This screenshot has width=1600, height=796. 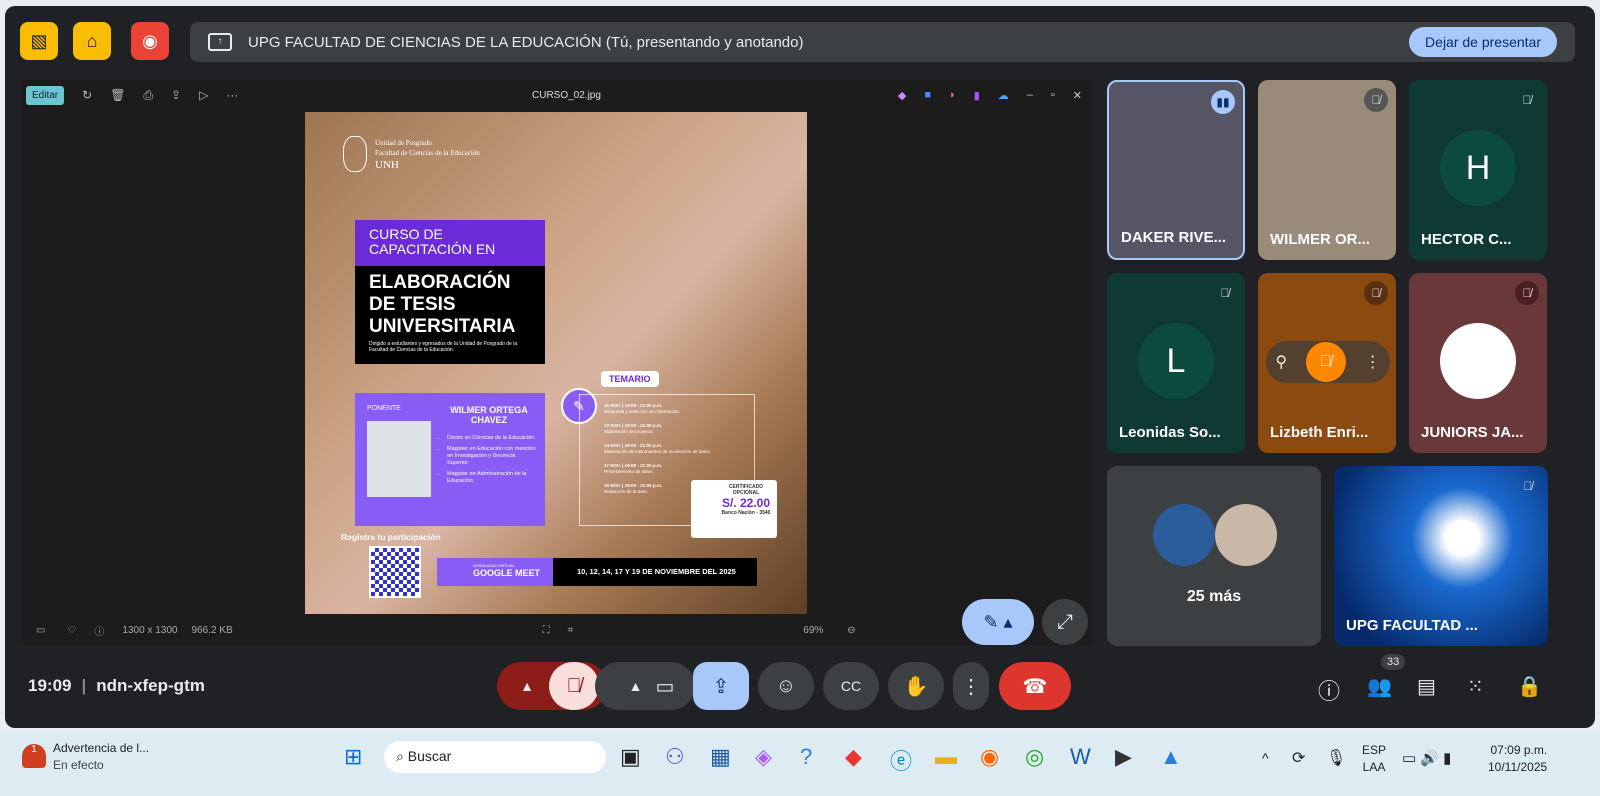 I want to click on edit-button: Editar, so click(x=45, y=95).